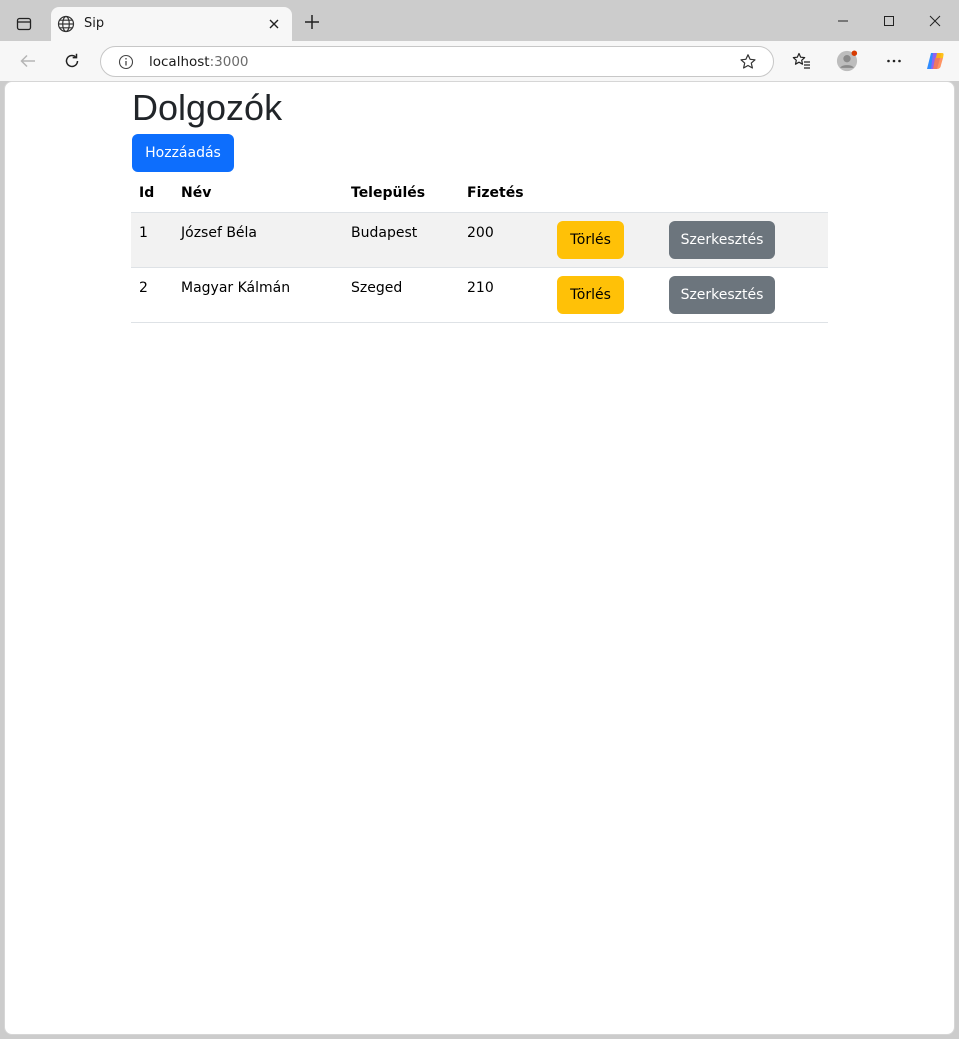 The width and height of the screenshot is (959, 1039). Describe the element at coordinates (72, 61) in the screenshot. I see `reload-icon` at that location.